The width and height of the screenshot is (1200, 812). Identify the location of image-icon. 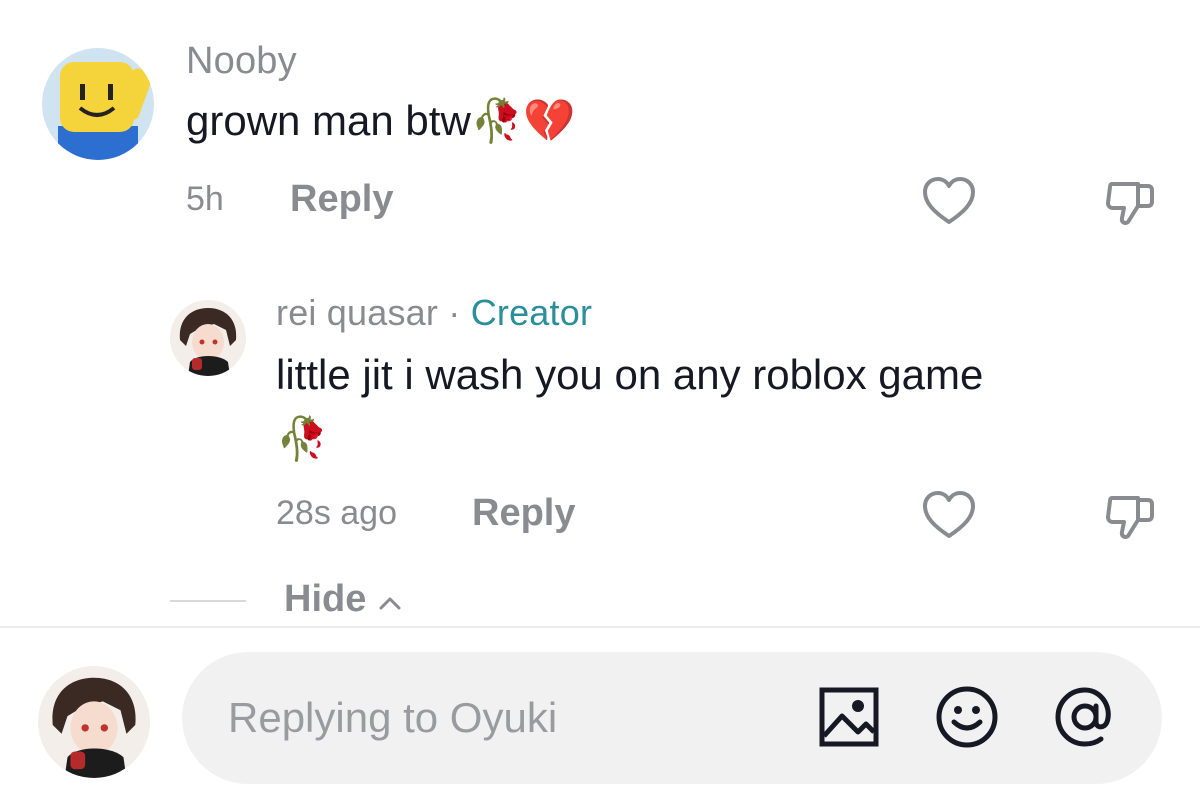
(849, 717).